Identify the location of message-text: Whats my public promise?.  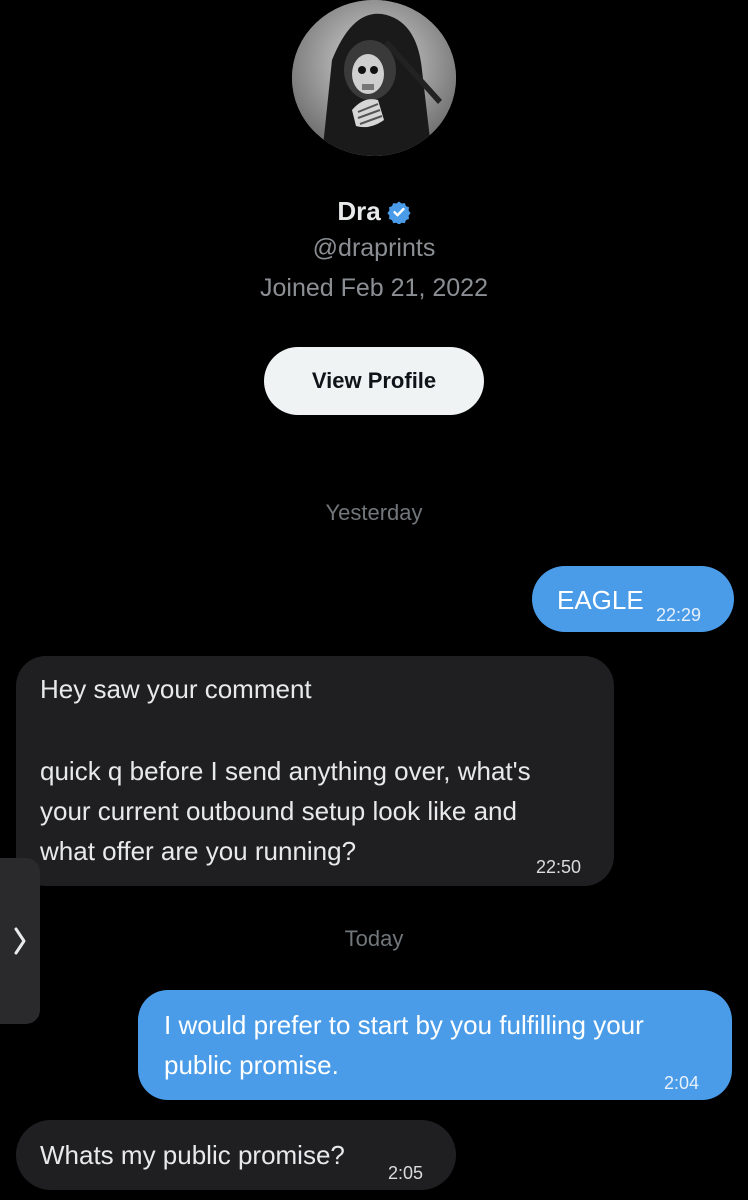
(192, 1155).